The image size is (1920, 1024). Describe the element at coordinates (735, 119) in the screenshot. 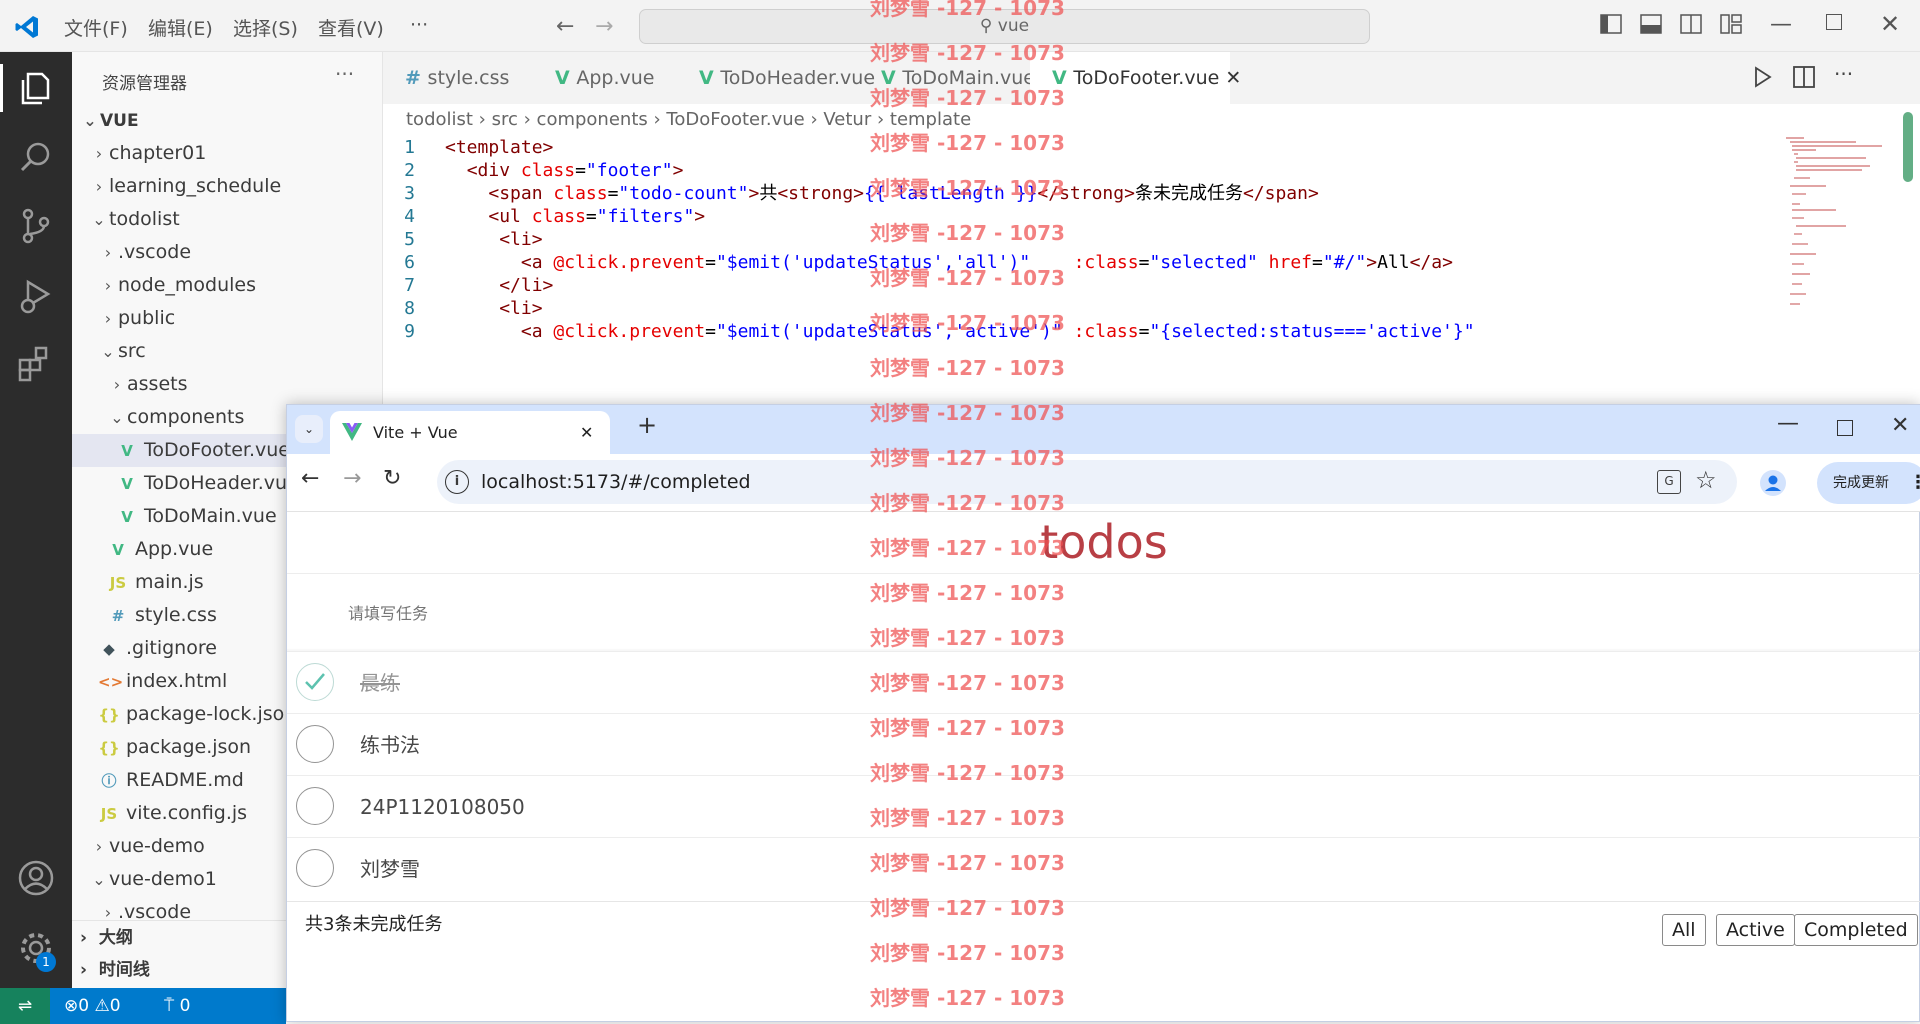

I see `breadcrumb-item: ToDoFooter.vue` at that location.